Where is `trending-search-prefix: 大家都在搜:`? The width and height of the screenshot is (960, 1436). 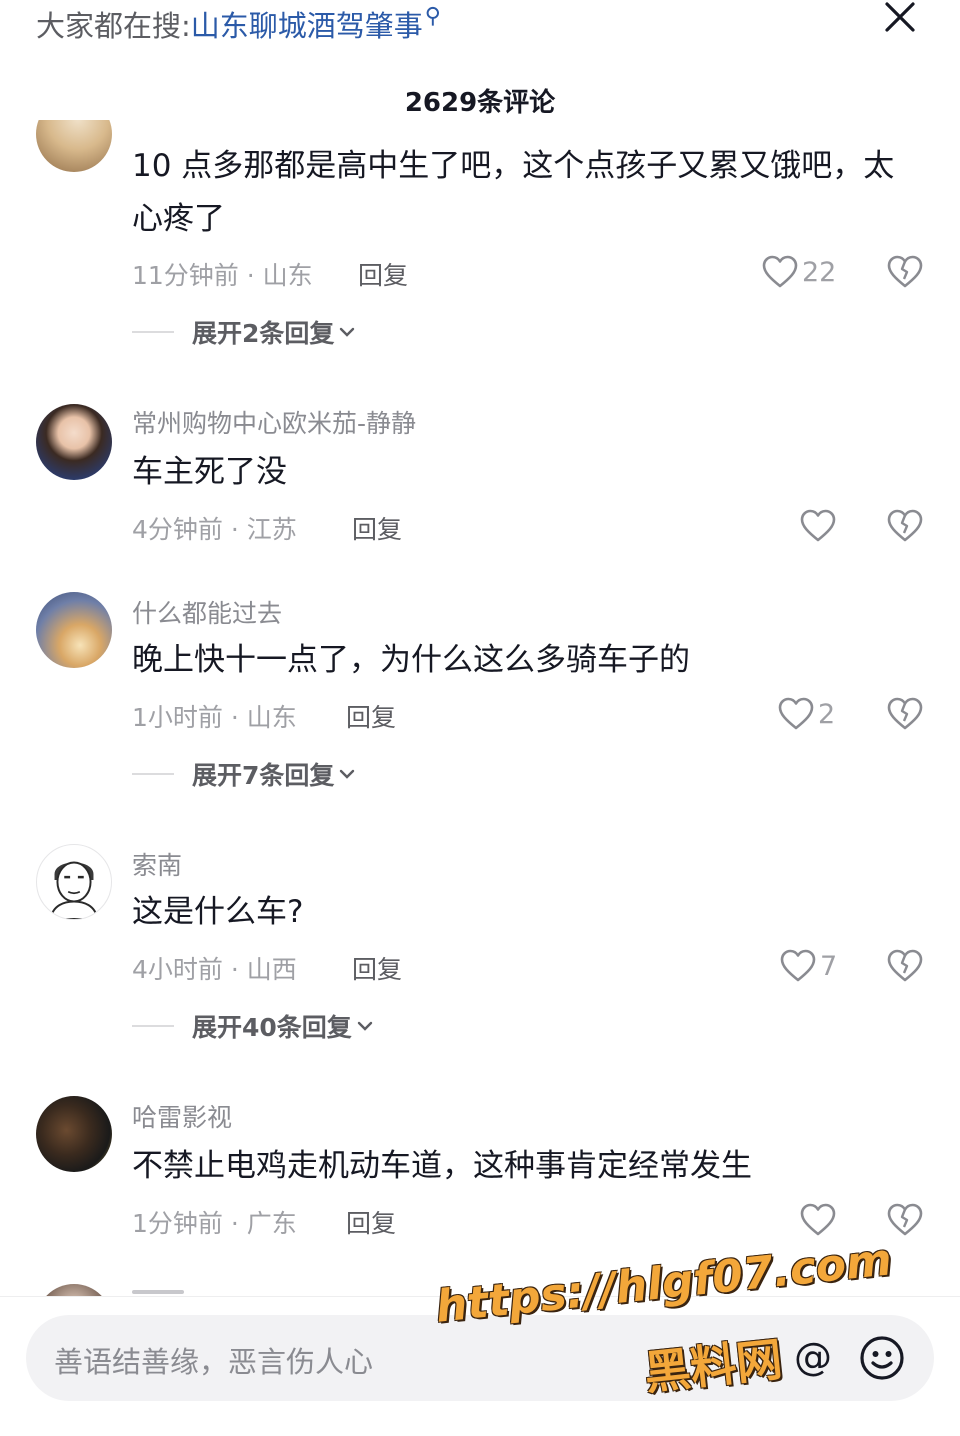 trending-search-prefix: 大家都在搜: is located at coordinates (113, 26).